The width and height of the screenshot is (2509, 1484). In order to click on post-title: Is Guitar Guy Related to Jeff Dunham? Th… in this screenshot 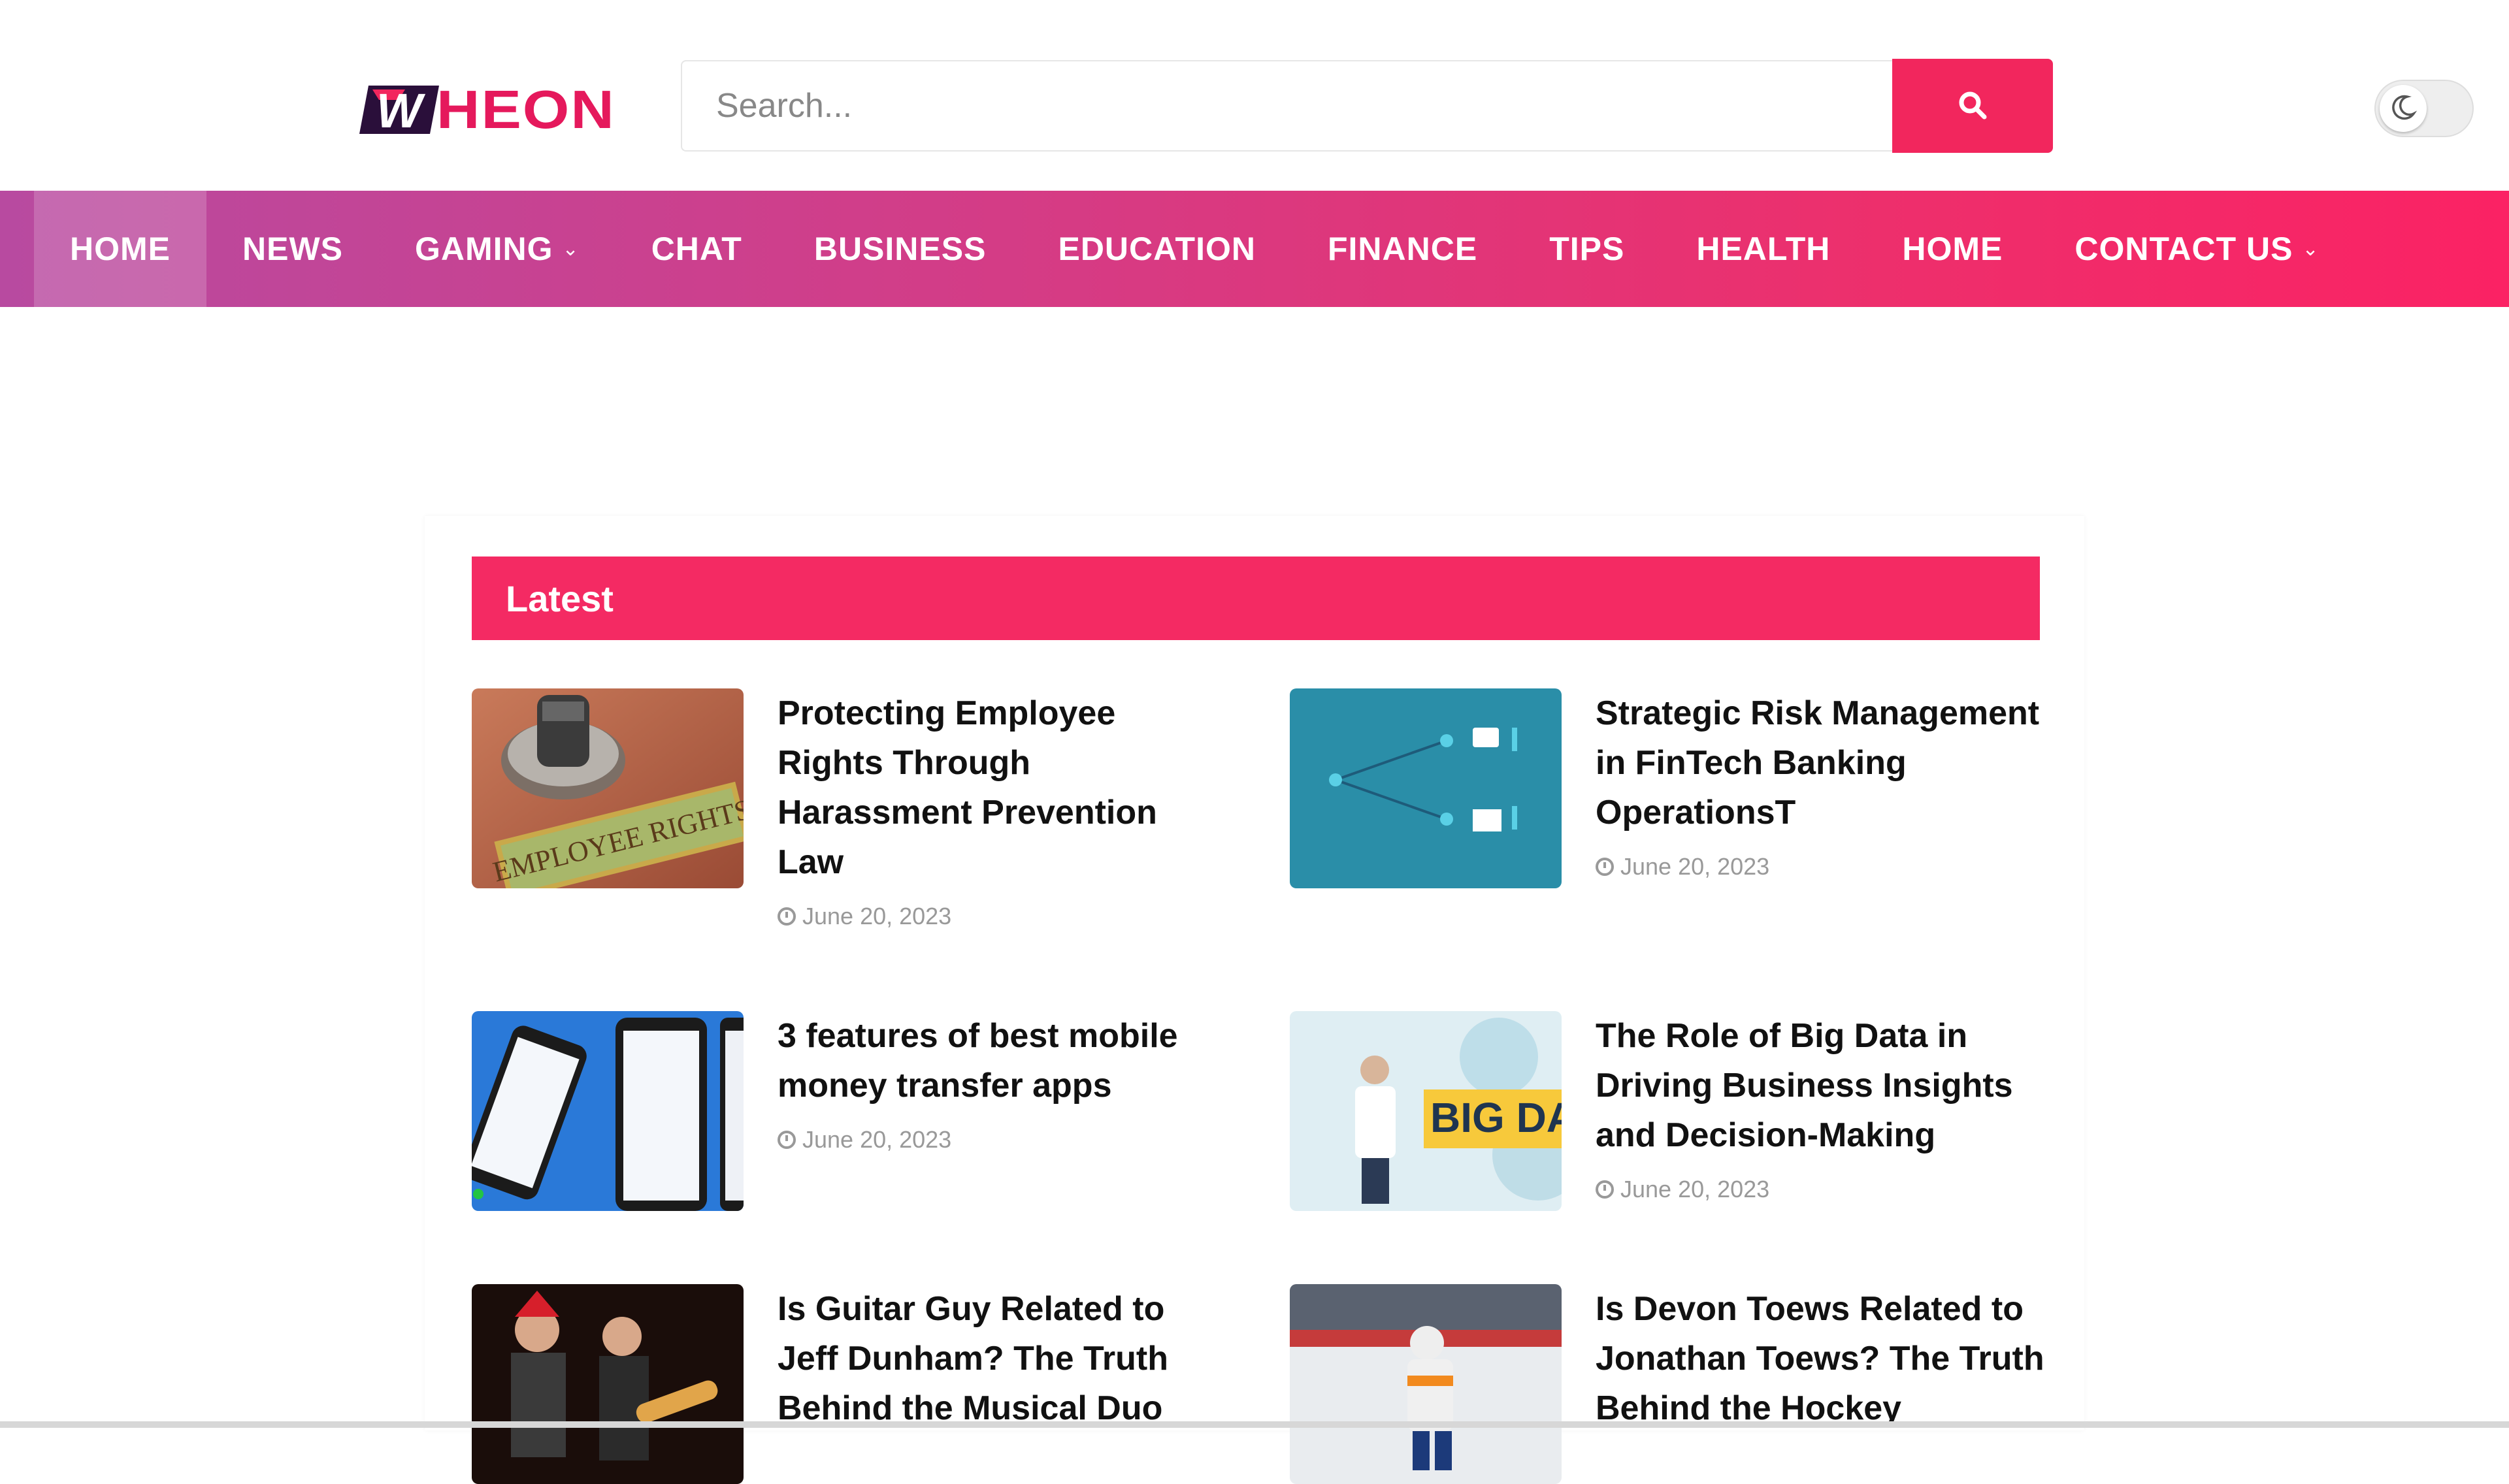, I will do `click(1000, 1358)`.